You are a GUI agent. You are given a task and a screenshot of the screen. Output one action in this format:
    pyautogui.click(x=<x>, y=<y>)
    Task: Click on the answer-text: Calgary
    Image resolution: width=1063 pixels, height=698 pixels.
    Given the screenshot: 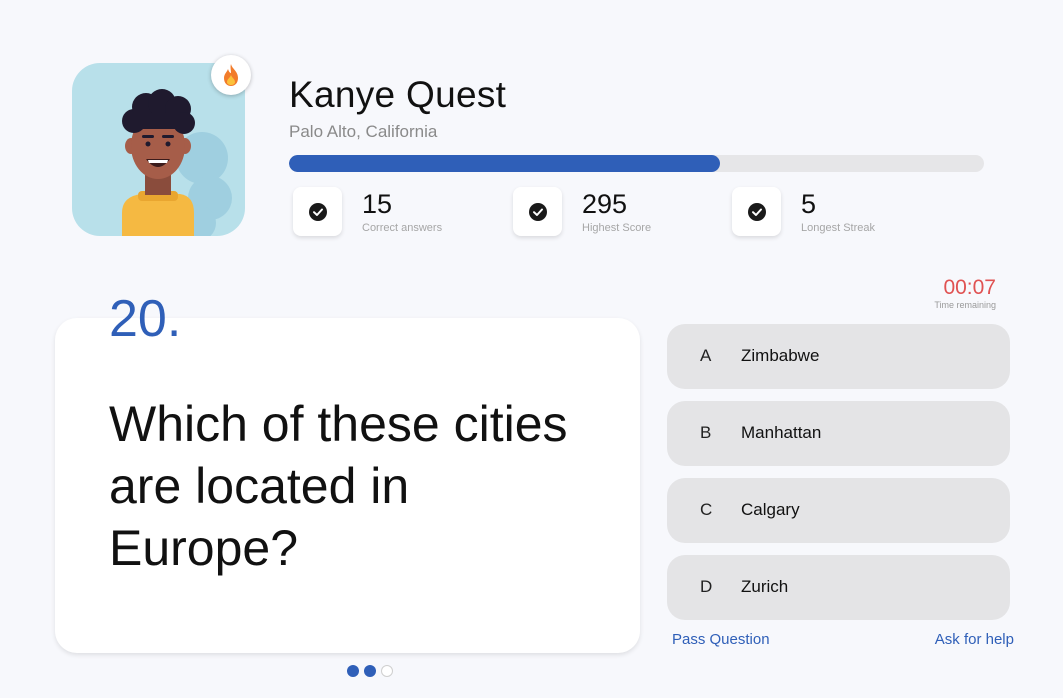 What is the action you would take?
    pyautogui.click(x=770, y=509)
    